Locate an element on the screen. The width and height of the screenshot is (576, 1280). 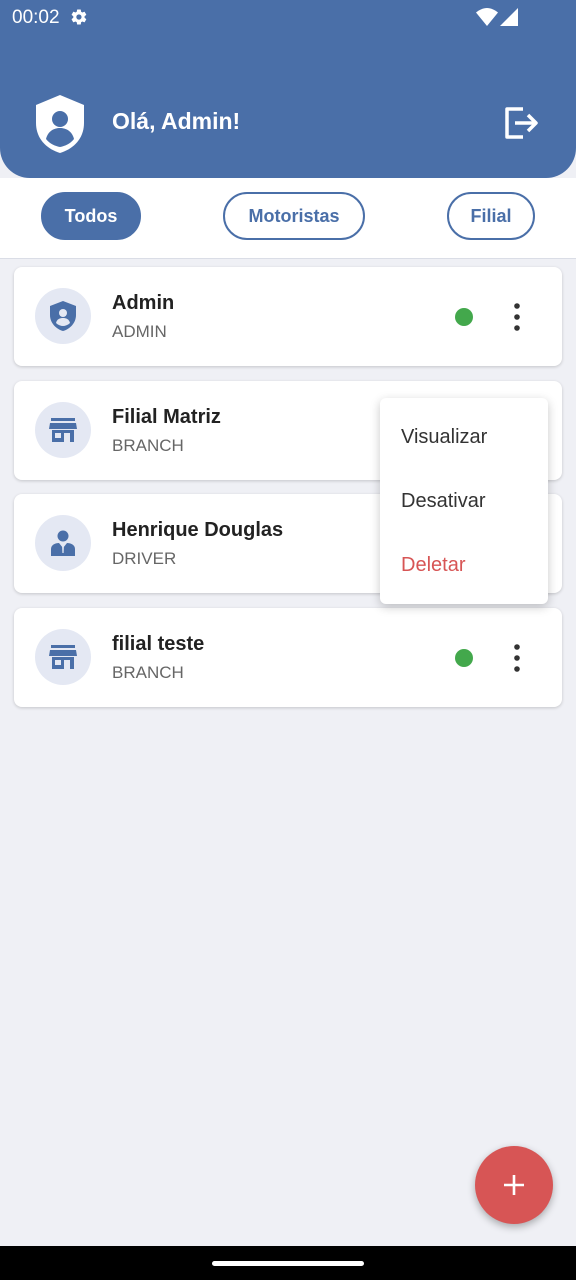
admin-shield-icon is located at coordinates (60, 124).